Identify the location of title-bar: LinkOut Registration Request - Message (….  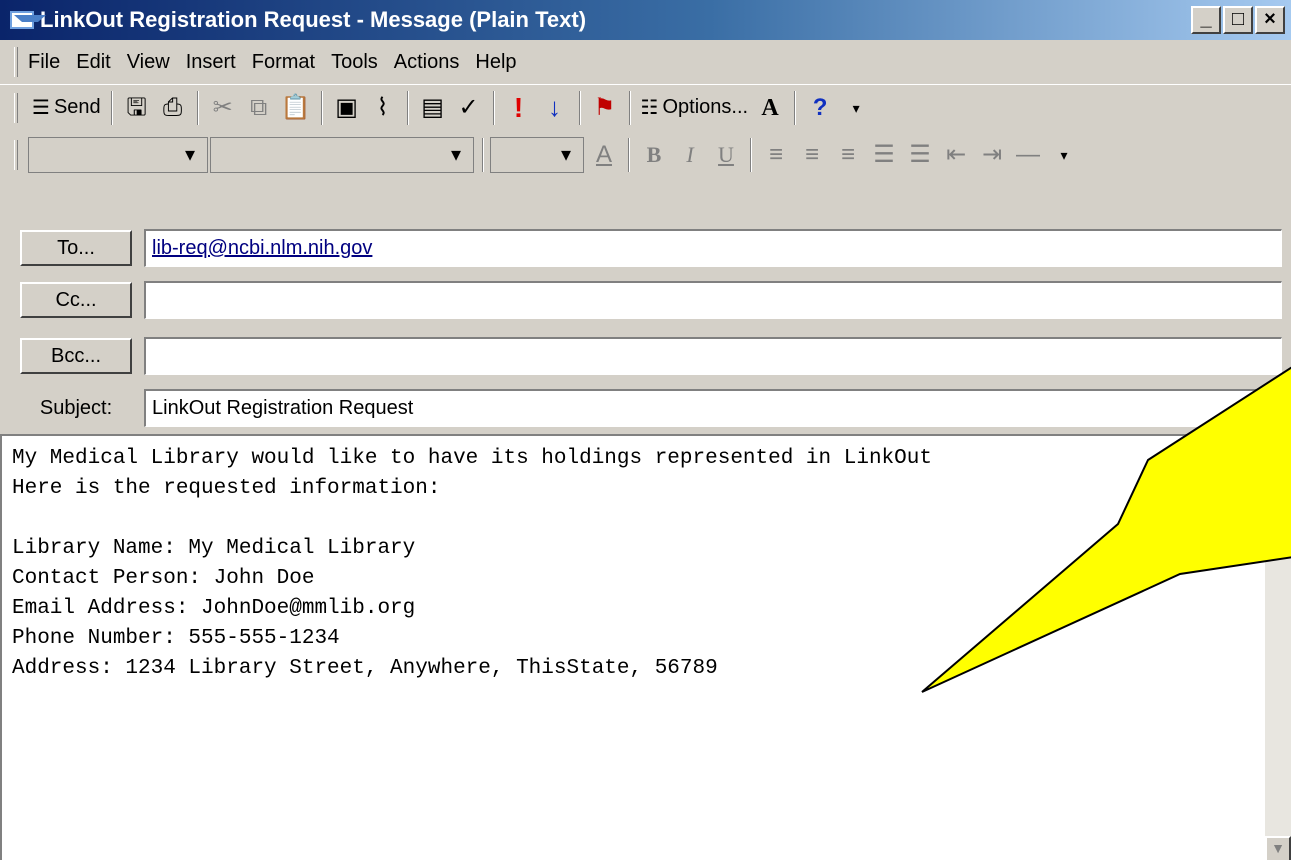
(645, 20).